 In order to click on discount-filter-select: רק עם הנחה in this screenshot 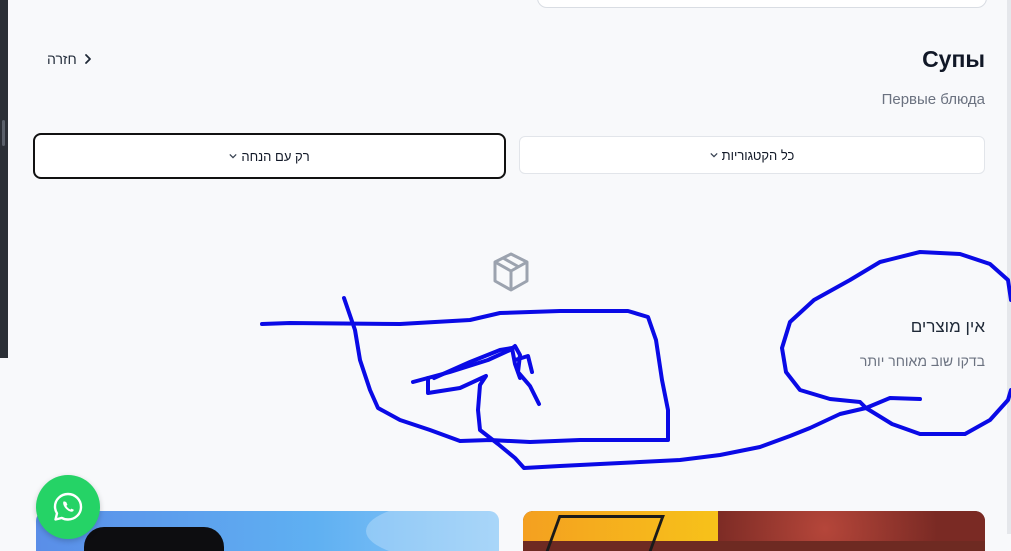, I will do `click(269, 156)`.